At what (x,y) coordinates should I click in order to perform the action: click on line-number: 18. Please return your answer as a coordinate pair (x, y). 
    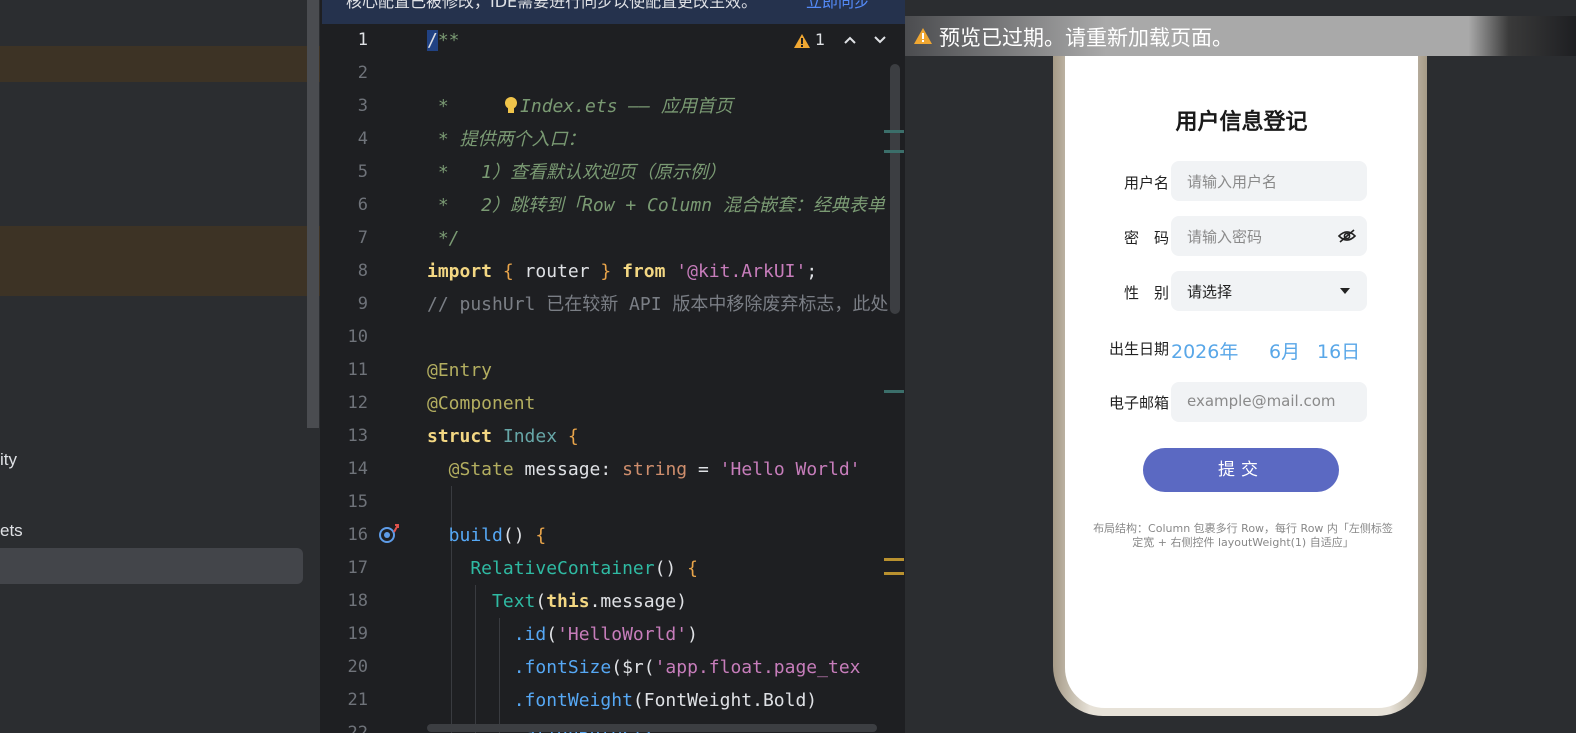
    Looking at the image, I should click on (357, 601).